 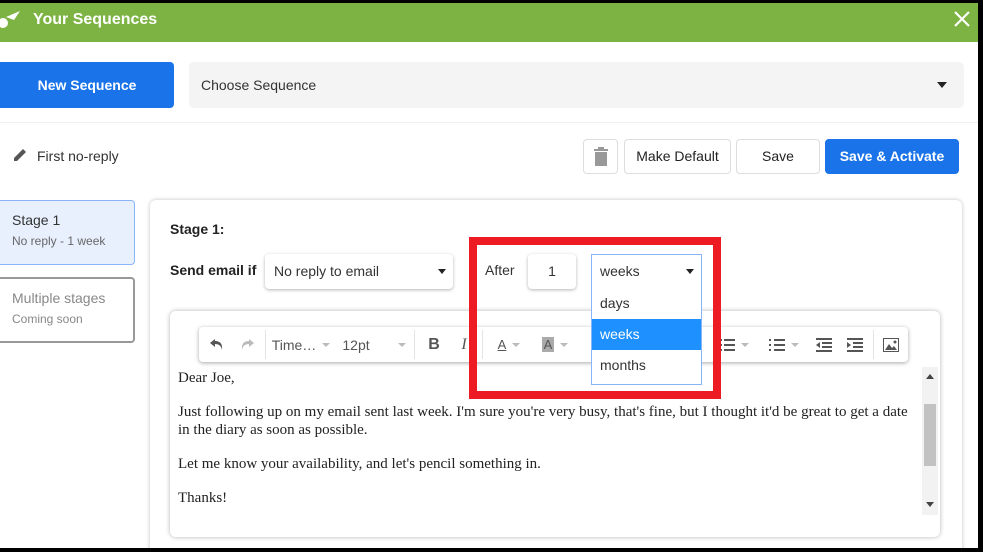 I want to click on font-size-value: 12pt, so click(x=356, y=344).